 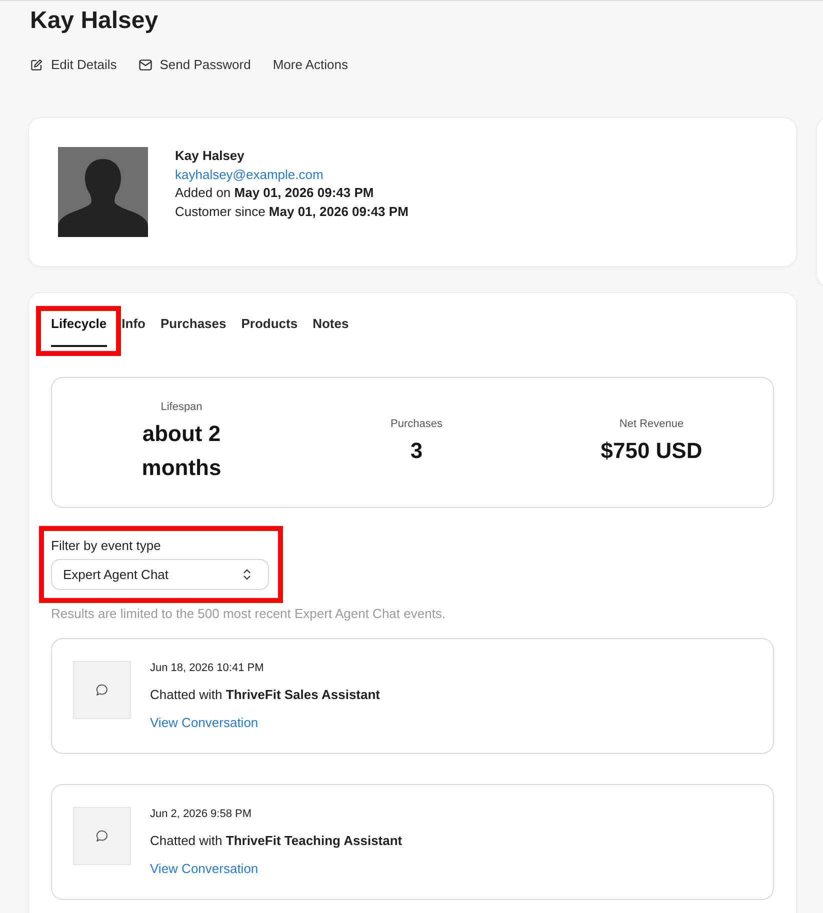 What do you see at coordinates (651, 451) in the screenshot?
I see `stat-value: $750 USD` at bounding box center [651, 451].